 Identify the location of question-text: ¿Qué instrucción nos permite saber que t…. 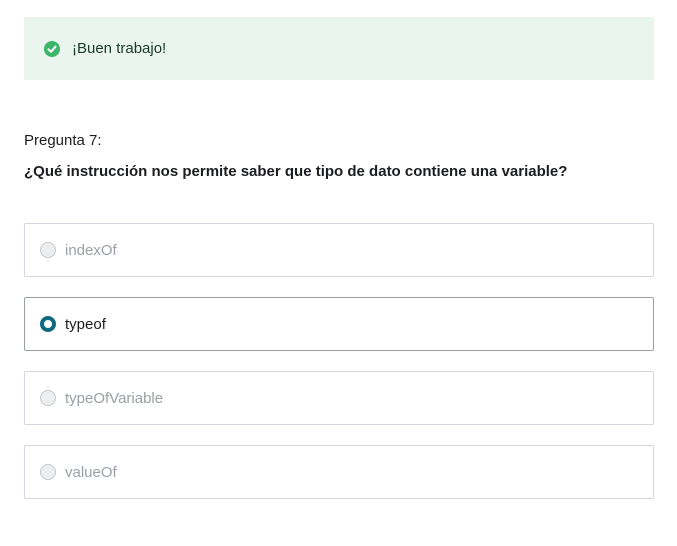
(296, 171).